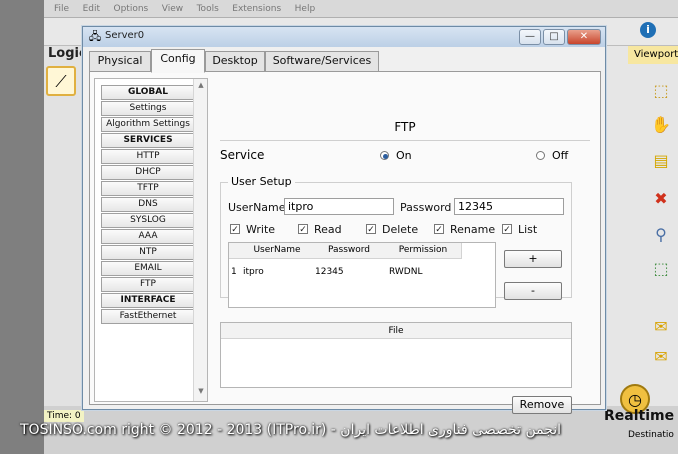 The image size is (678, 454). What do you see at coordinates (349, 251) in the screenshot?
I see `table-header-password: Password` at bounding box center [349, 251].